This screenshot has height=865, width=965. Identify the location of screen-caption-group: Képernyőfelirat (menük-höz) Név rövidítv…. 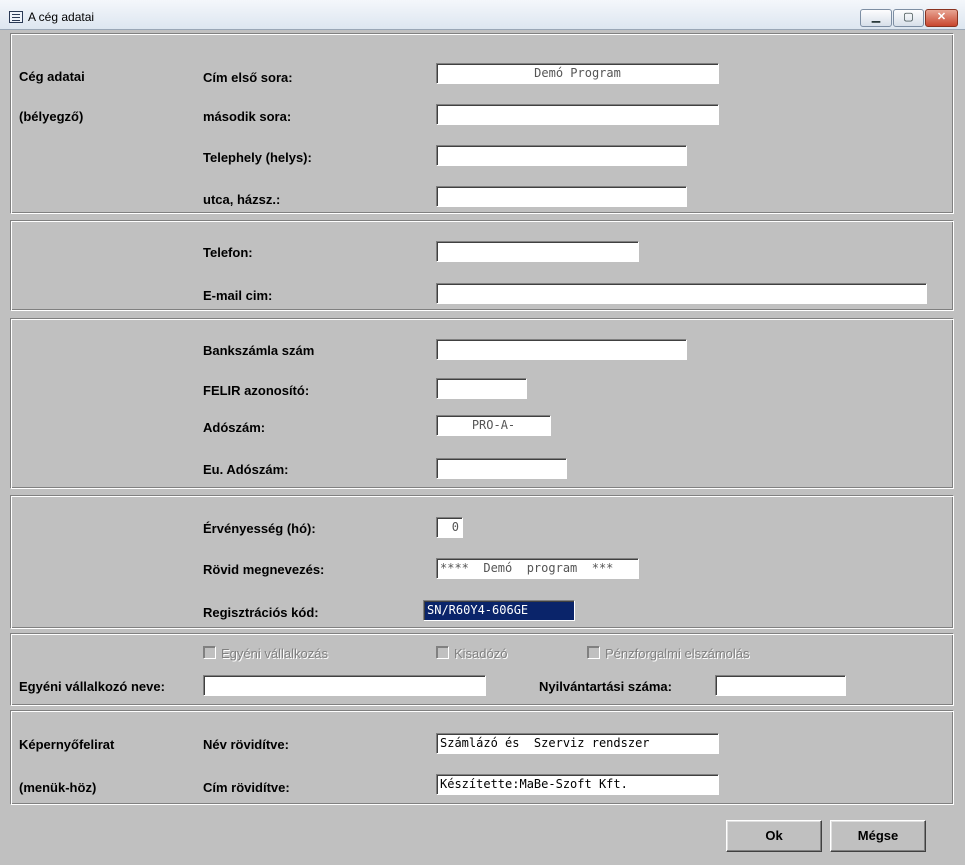
(482, 757).